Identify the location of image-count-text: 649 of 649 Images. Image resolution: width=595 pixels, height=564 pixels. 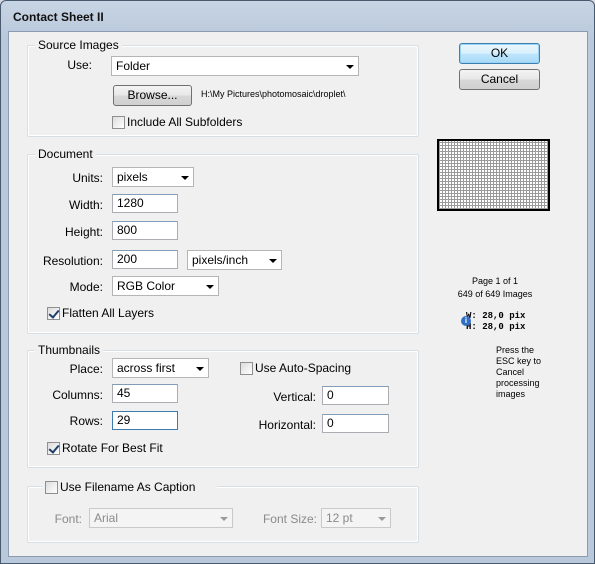
(495, 294).